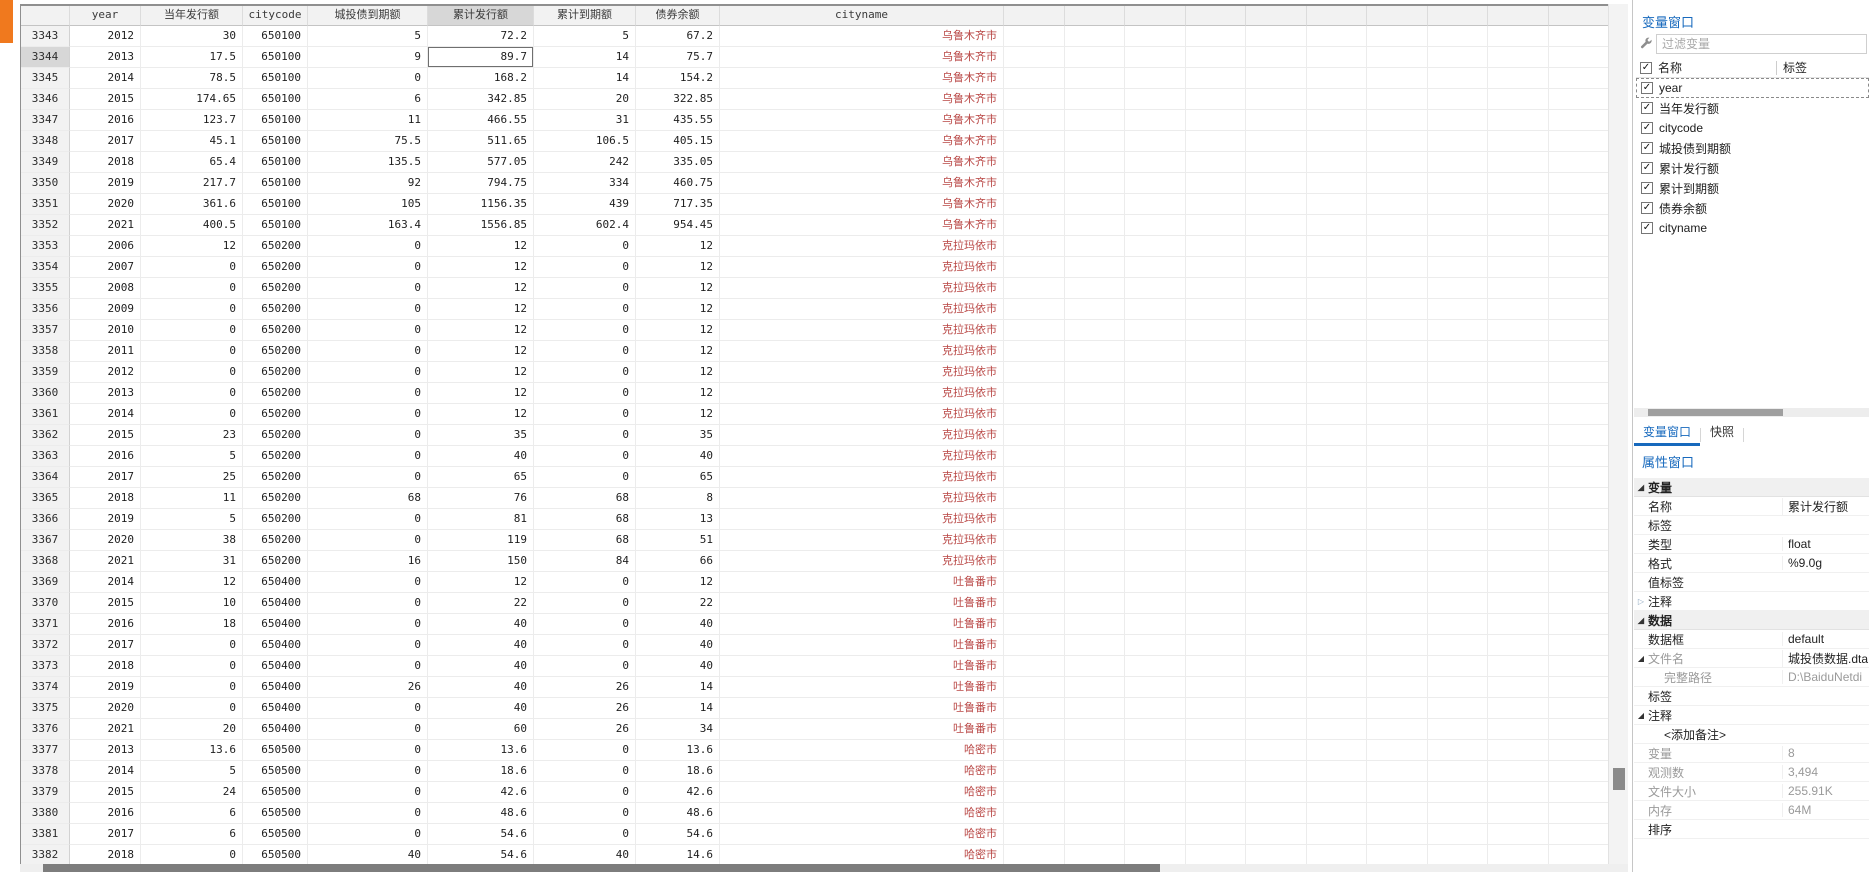 The image size is (1869, 872). I want to click on cell: 30, so click(192, 36).